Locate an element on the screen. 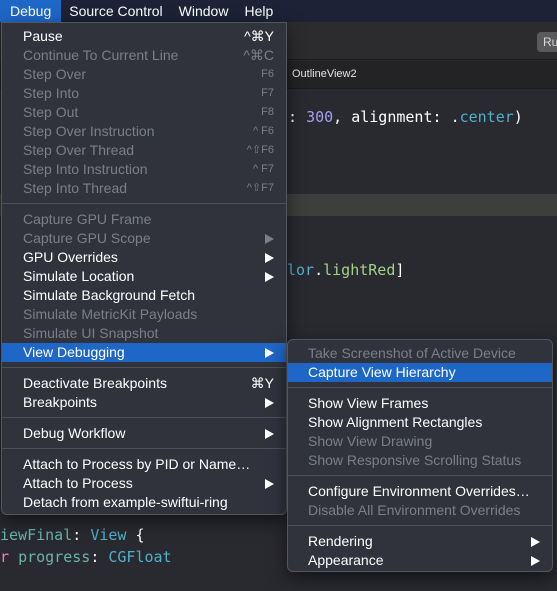  menu-item-step-into-instruction: Step Into Instruction ^ F7 is located at coordinates (144, 169).